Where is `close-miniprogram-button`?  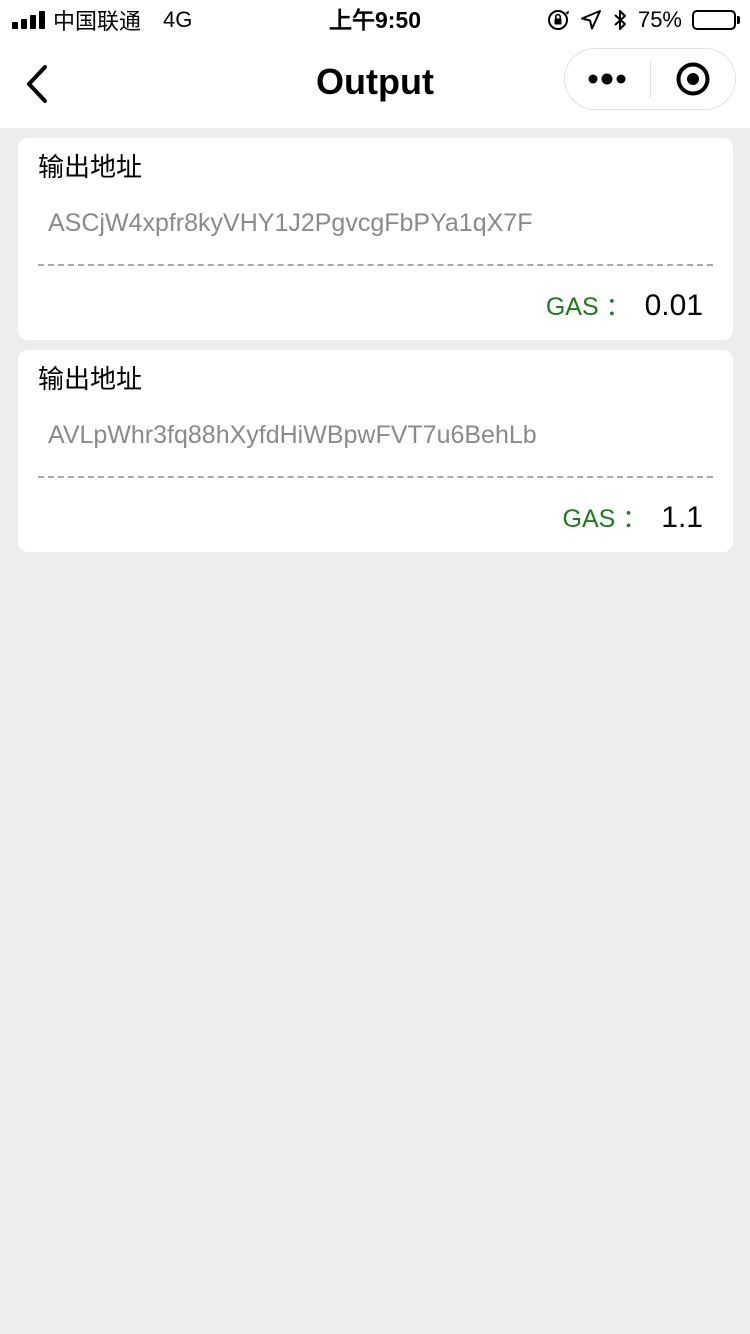 close-miniprogram-button is located at coordinates (693, 79).